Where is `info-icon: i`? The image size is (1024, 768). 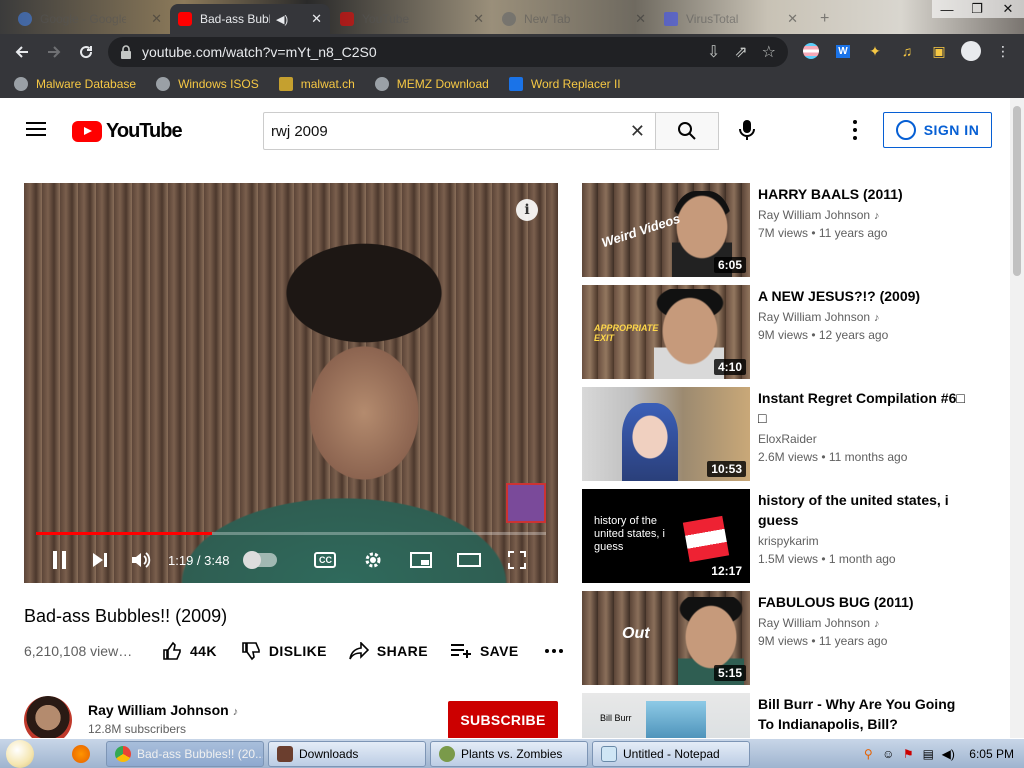 info-icon: i is located at coordinates (527, 210).